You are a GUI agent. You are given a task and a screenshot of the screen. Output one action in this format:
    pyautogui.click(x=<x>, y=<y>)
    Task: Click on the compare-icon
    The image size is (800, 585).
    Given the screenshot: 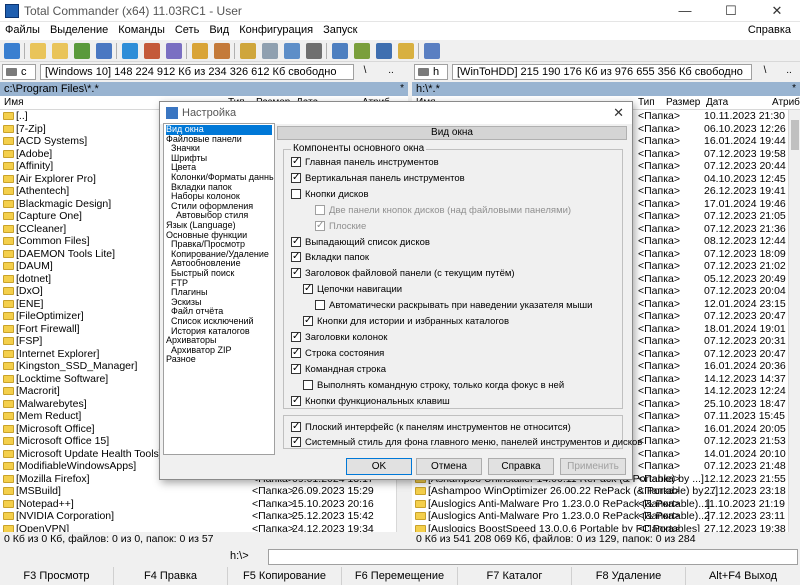 What is the action you would take?
    pyautogui.click(x=292, y=51)
    